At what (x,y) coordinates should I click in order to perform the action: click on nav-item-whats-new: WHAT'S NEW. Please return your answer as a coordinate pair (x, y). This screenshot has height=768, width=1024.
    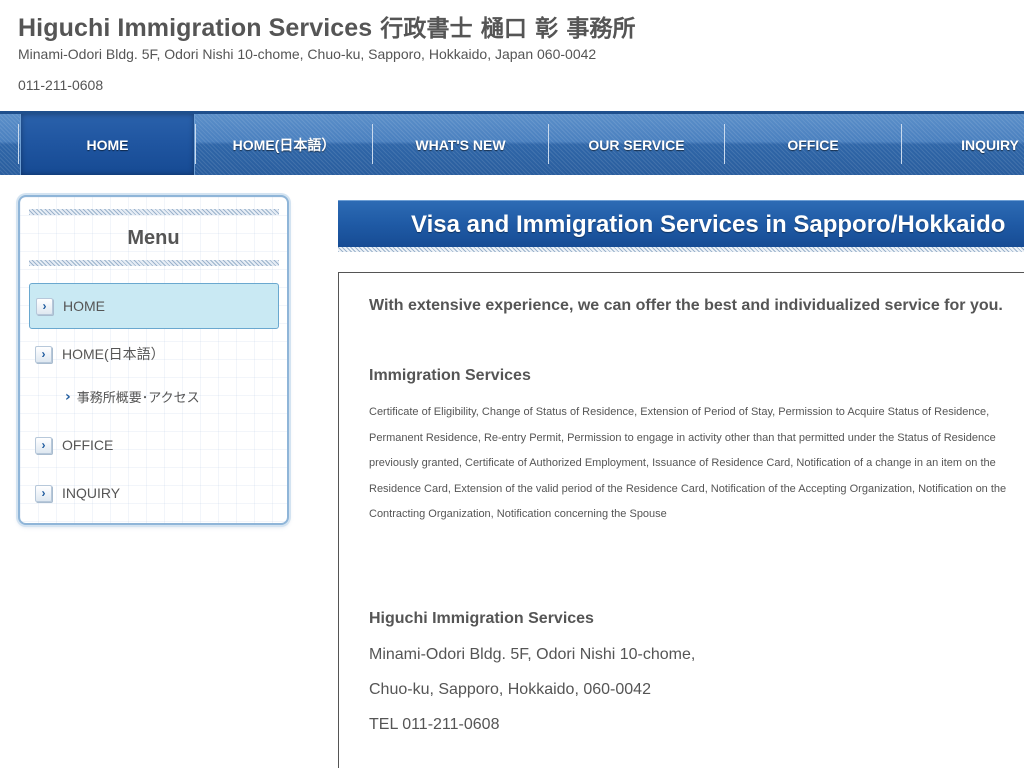
    Looking at the image, I should click on (460, 144).